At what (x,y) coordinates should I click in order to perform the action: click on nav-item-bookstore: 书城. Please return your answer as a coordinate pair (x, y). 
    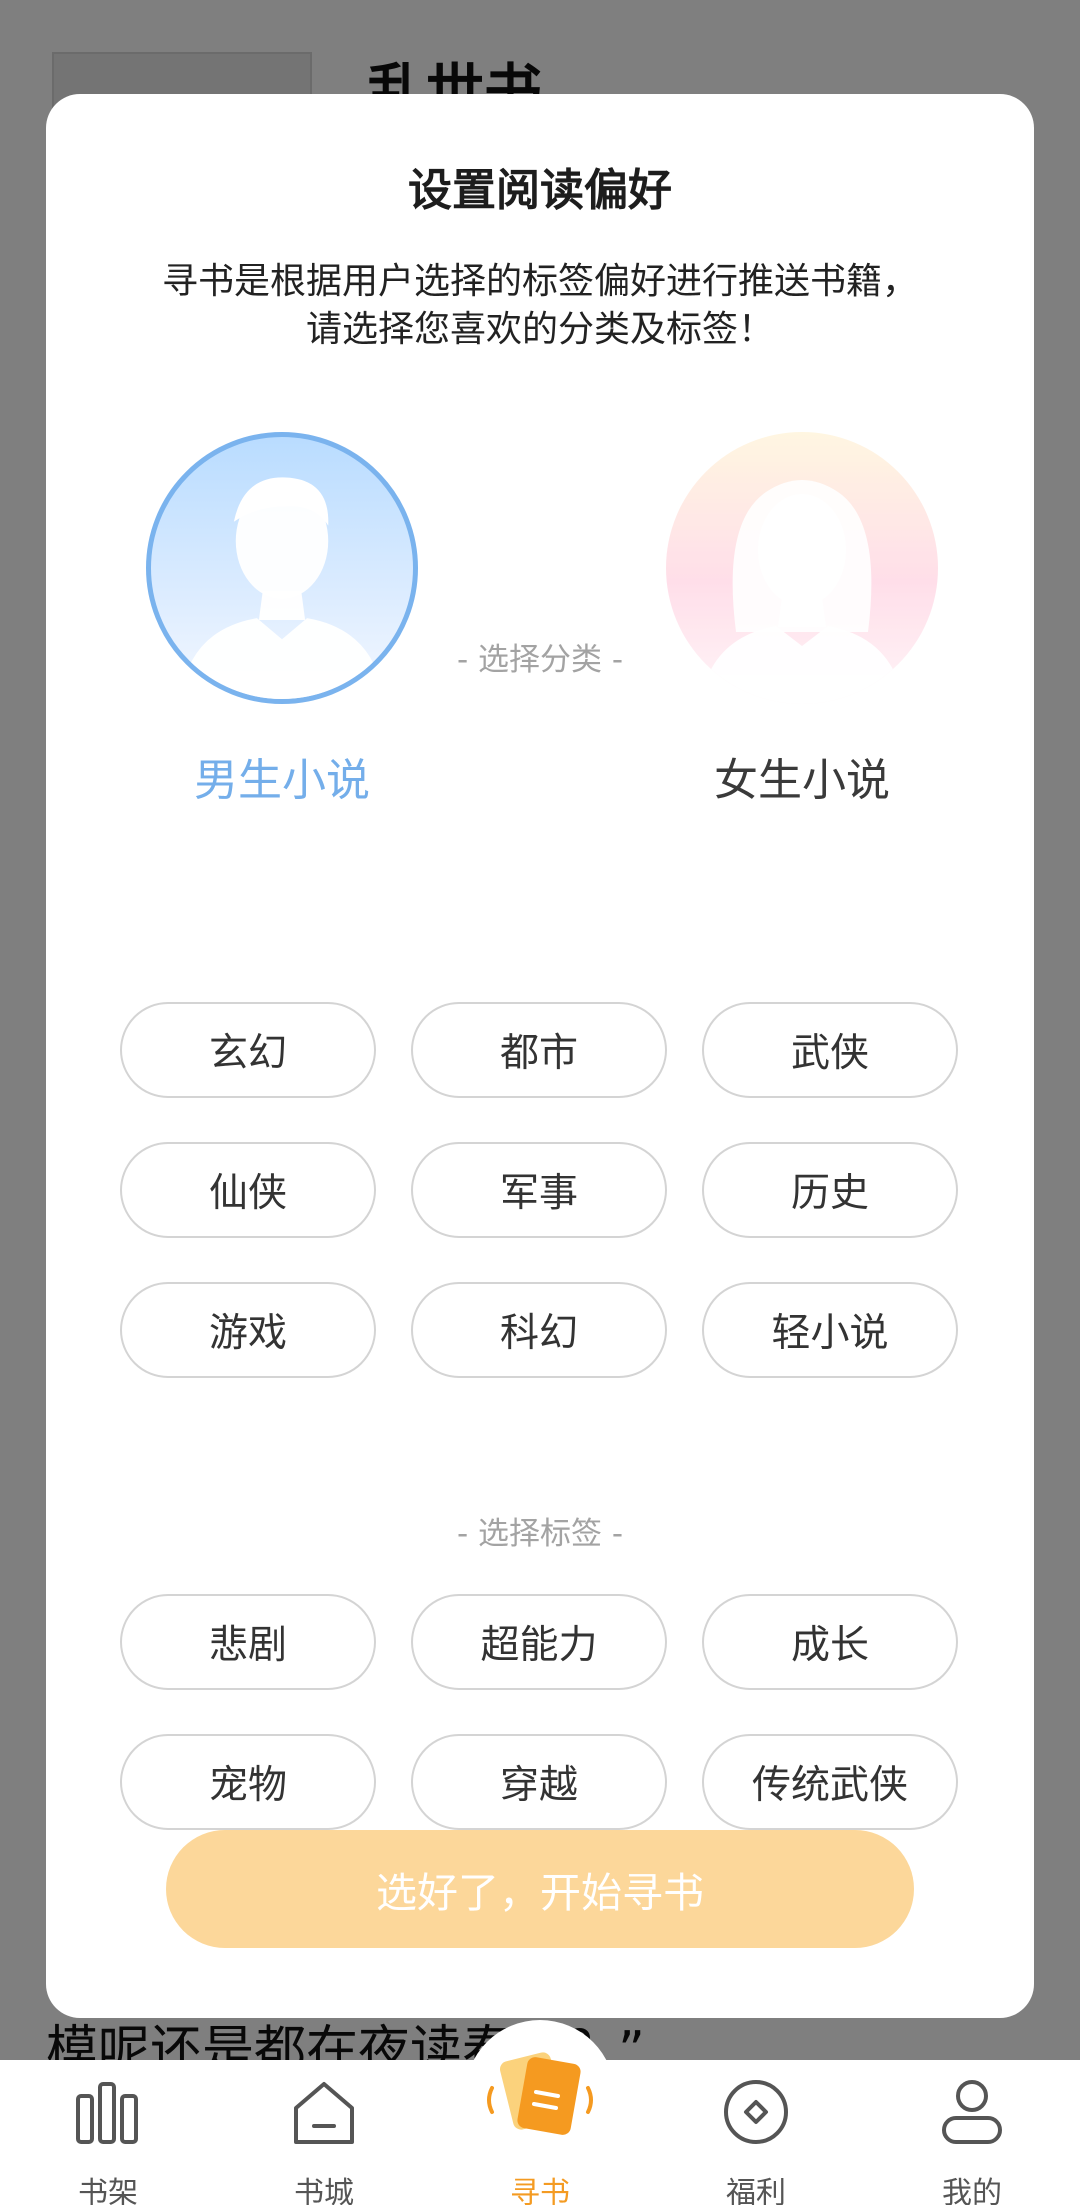
    Looking at the image, I should click on (324, 2132).